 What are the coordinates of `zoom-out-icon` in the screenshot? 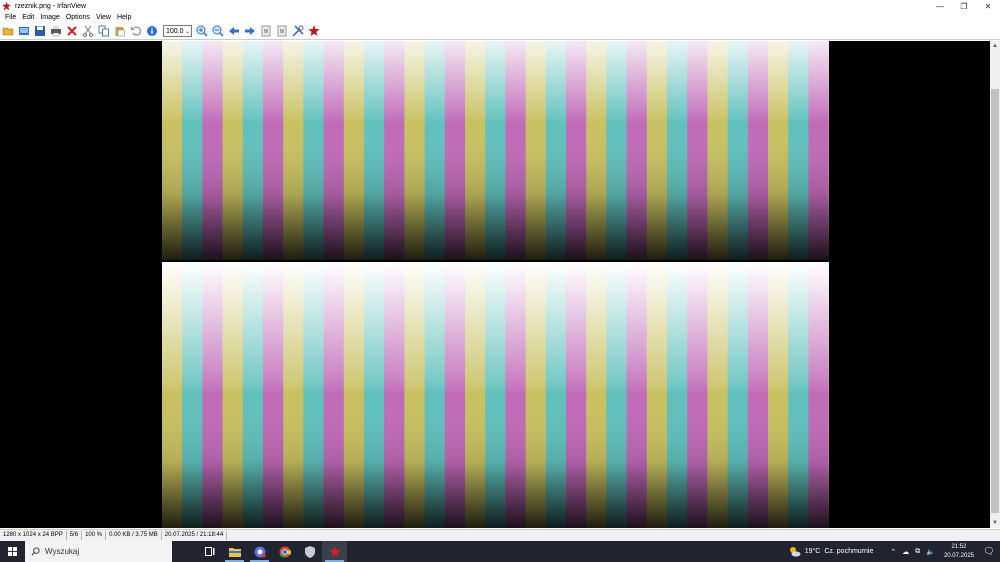 It's located at (218, 31).